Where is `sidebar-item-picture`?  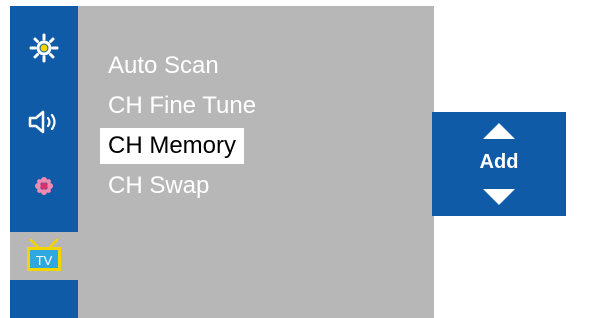 sidebar-item-picture is located at coordinates (44, 48).